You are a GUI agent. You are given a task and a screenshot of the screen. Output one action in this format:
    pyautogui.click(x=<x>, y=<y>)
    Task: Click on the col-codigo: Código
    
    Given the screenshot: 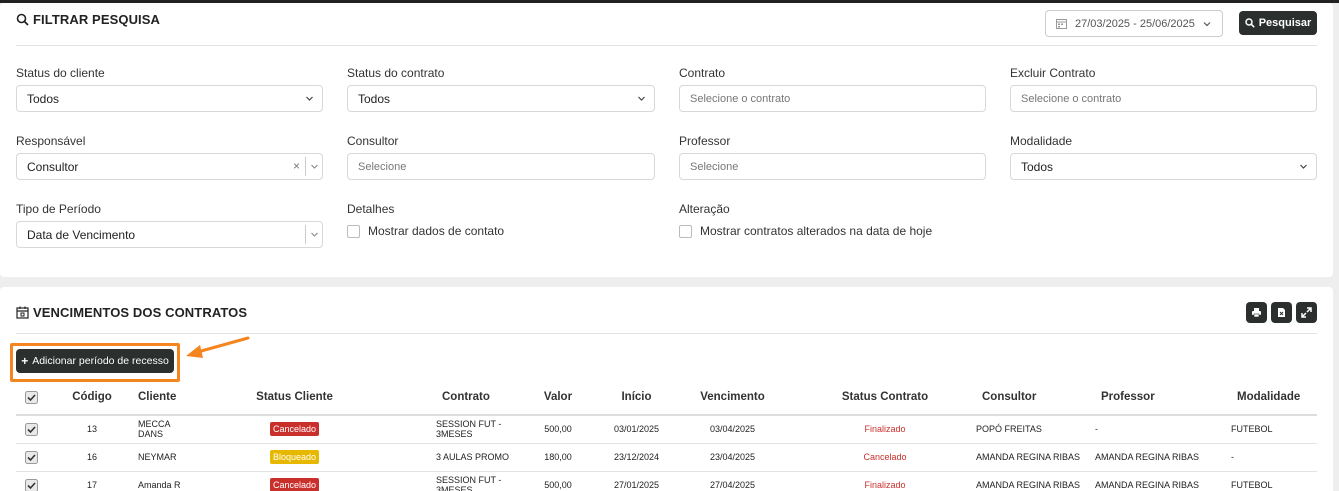 What is the action you would take?
    pyautogui.click(x=92, y=398)
    